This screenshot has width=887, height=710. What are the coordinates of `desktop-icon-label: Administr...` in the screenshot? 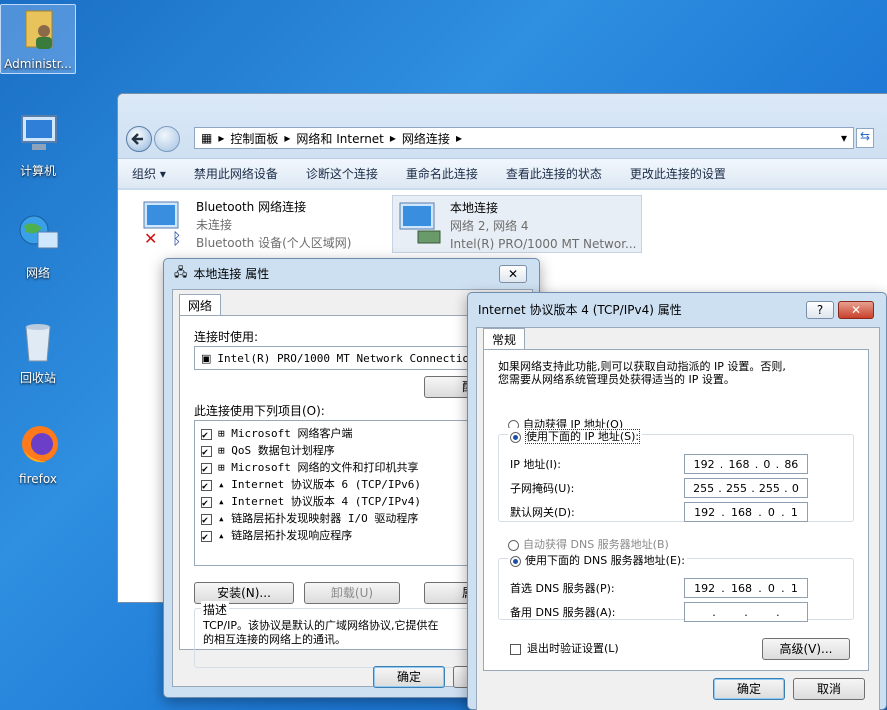 It's located at (38, 64).